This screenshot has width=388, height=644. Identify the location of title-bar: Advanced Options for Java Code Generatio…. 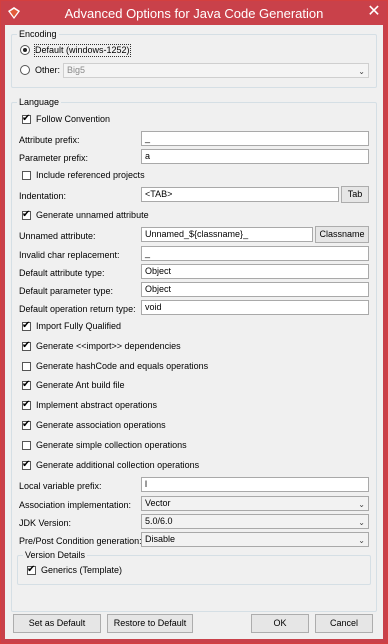
(194, 13).